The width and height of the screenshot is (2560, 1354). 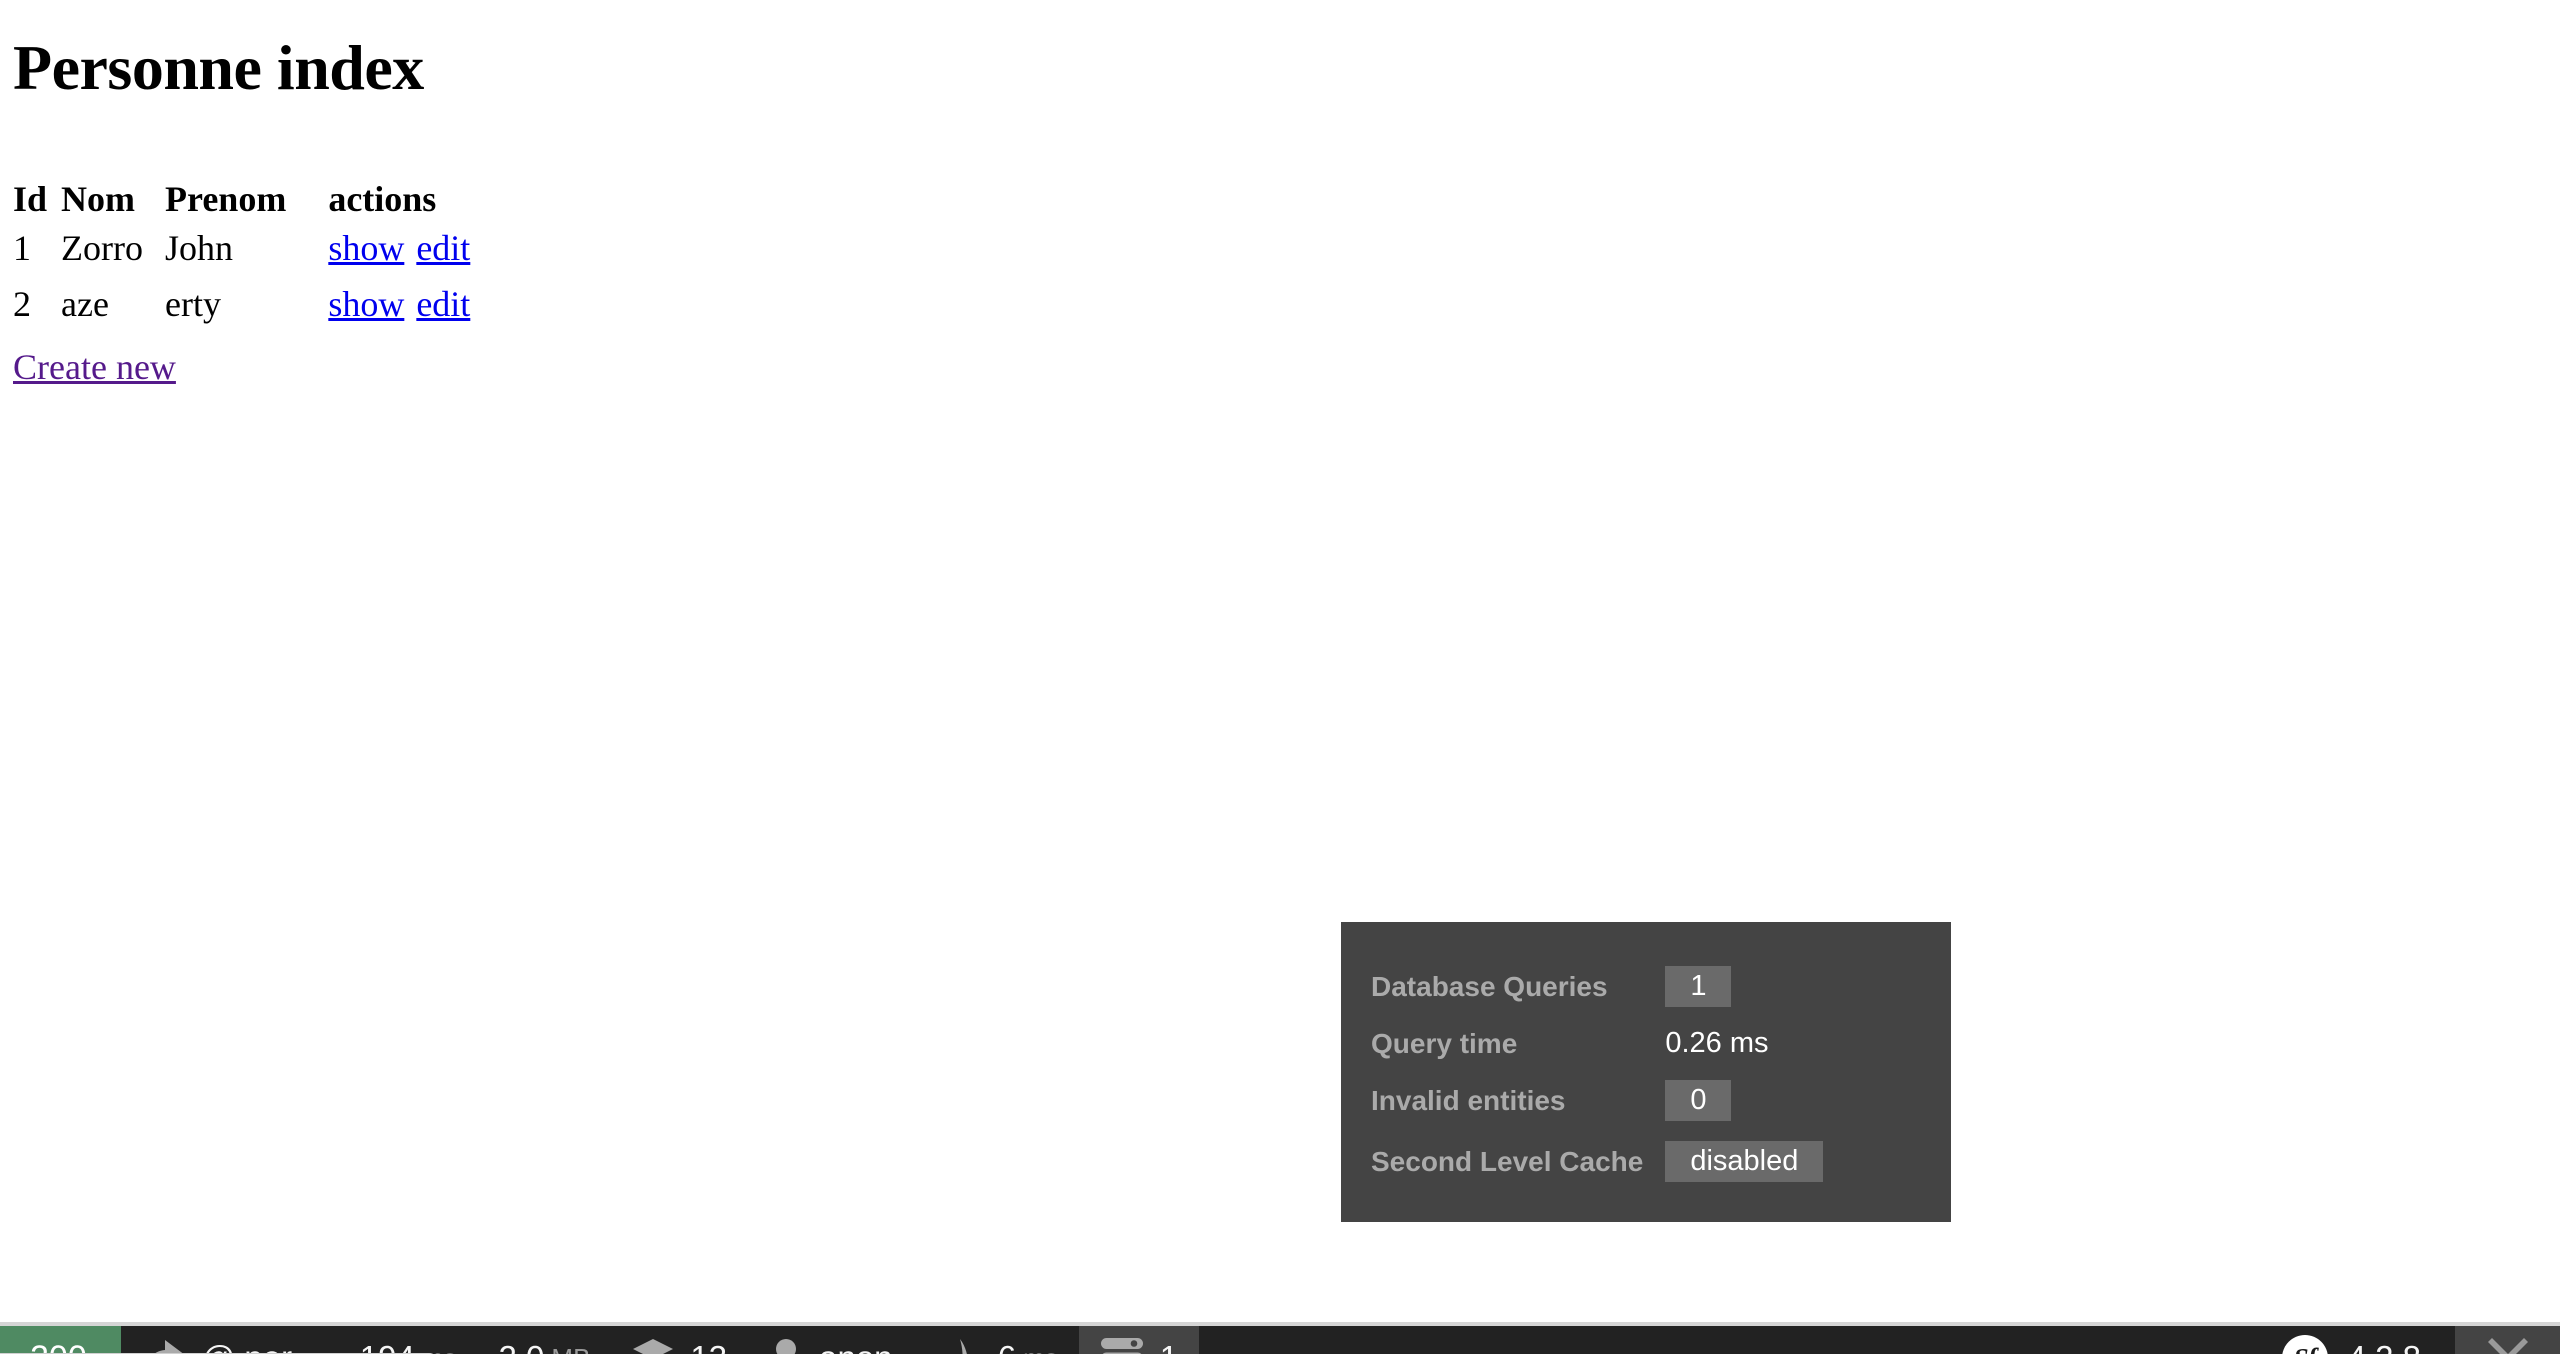 What do you see at coordinates (1040, 1348) in the screenshot?
I see `twig-unit: ms` at bounding box center [1040, 1348].